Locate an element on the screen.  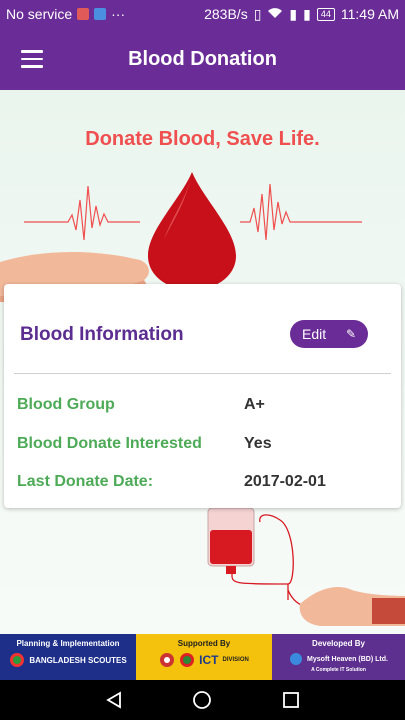
card-divider is located at coordinates (202, 373).